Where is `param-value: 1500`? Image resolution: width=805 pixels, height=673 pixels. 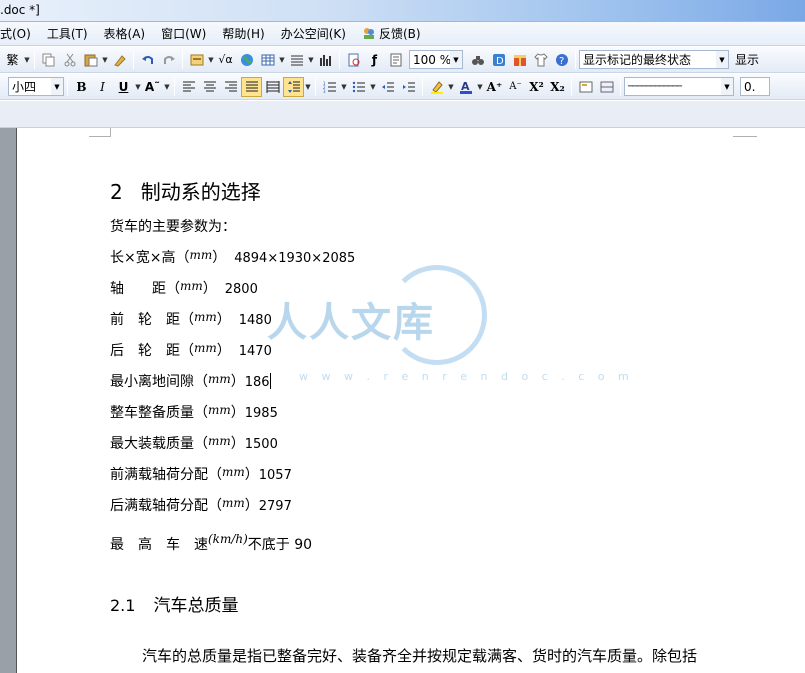 param-value: 1500 is located at coordinates (261, 444).